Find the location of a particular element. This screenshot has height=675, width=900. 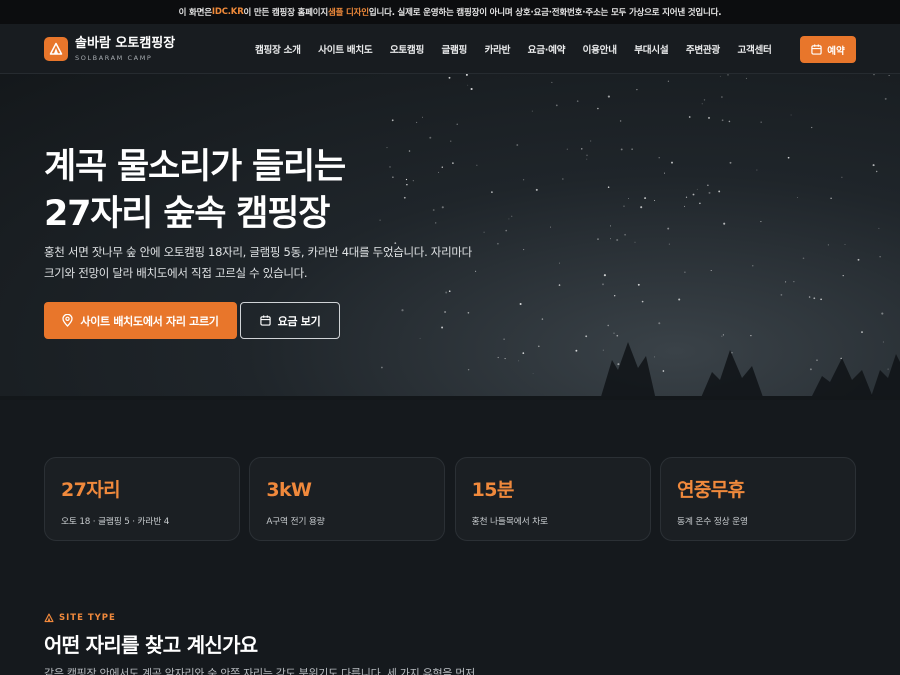

tent-icon is located at coordinates (56, 48).